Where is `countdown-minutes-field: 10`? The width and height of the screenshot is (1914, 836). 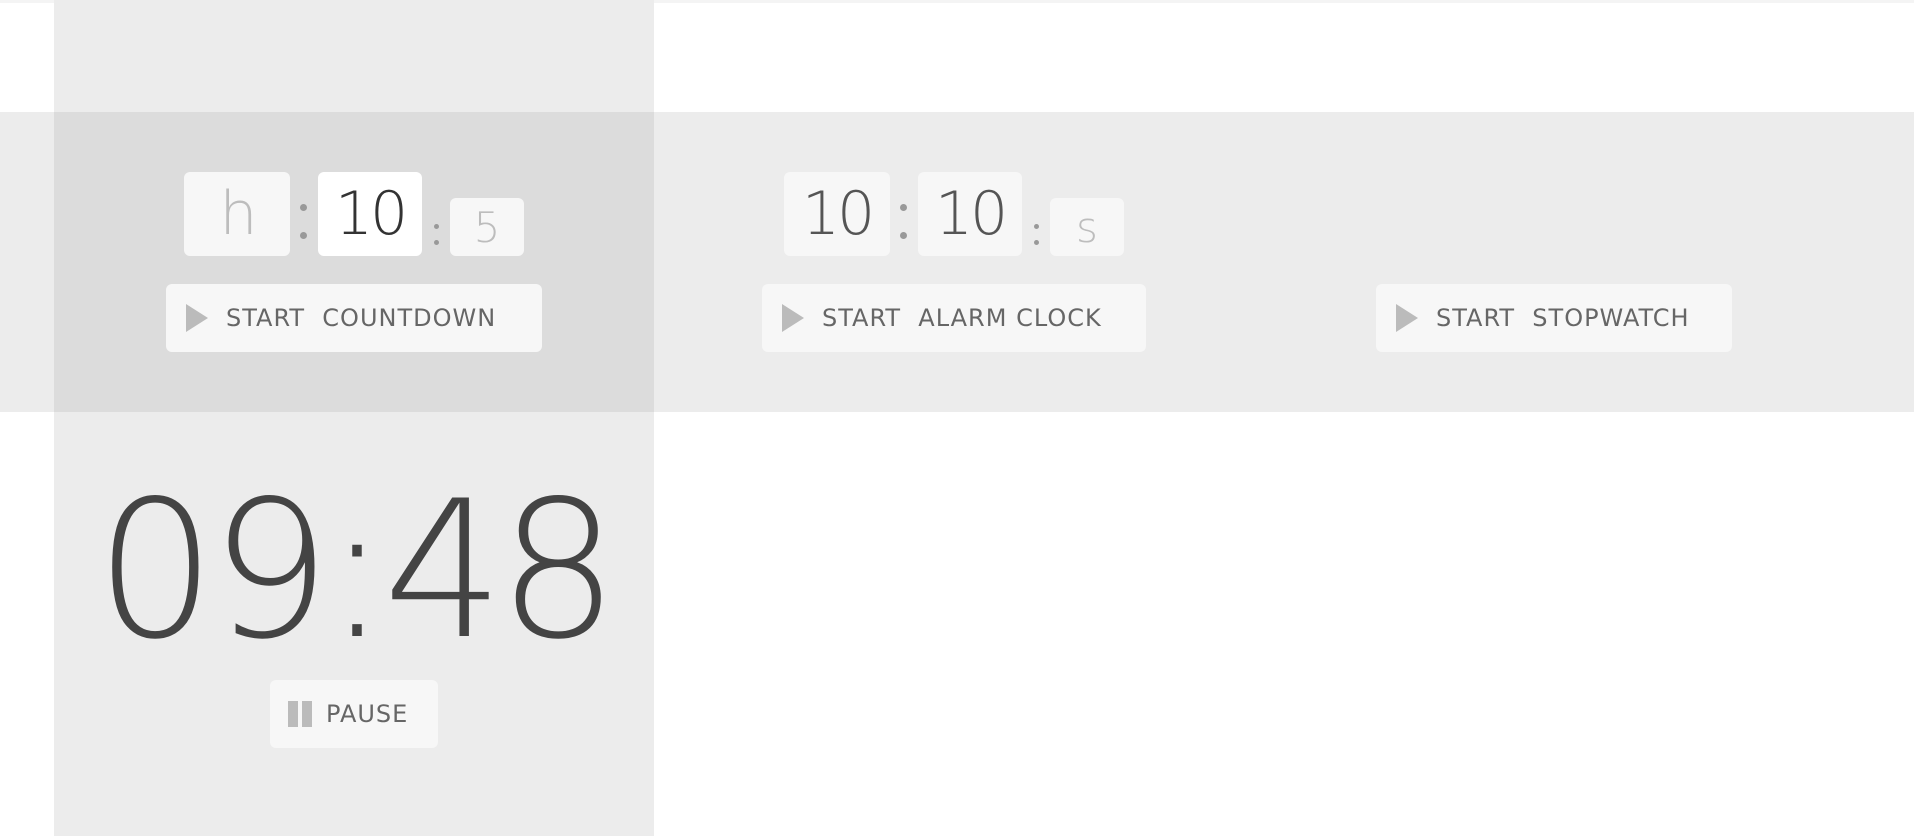 countdown-minutes-field: 10 is located at coordinates (370, 214).